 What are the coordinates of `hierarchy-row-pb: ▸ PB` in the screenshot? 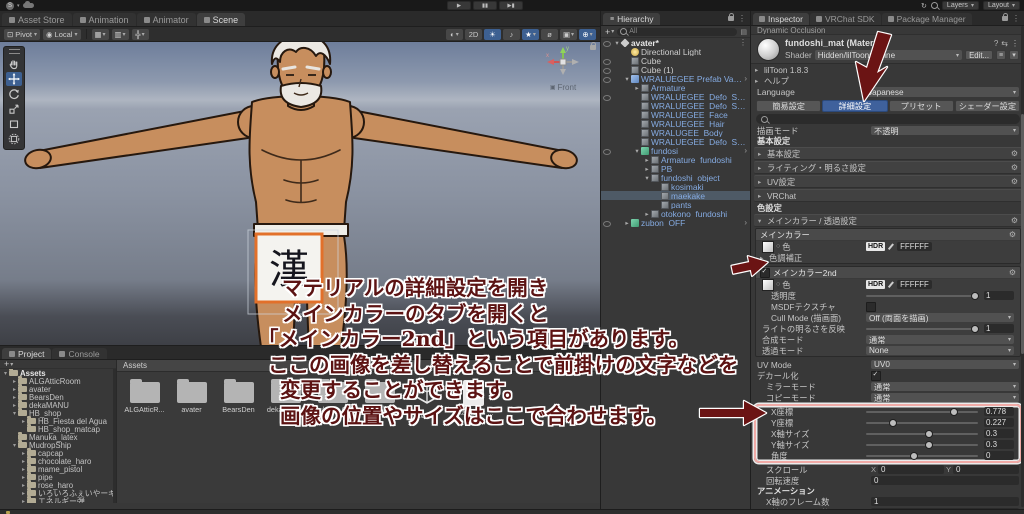 It's located at (676, 168).